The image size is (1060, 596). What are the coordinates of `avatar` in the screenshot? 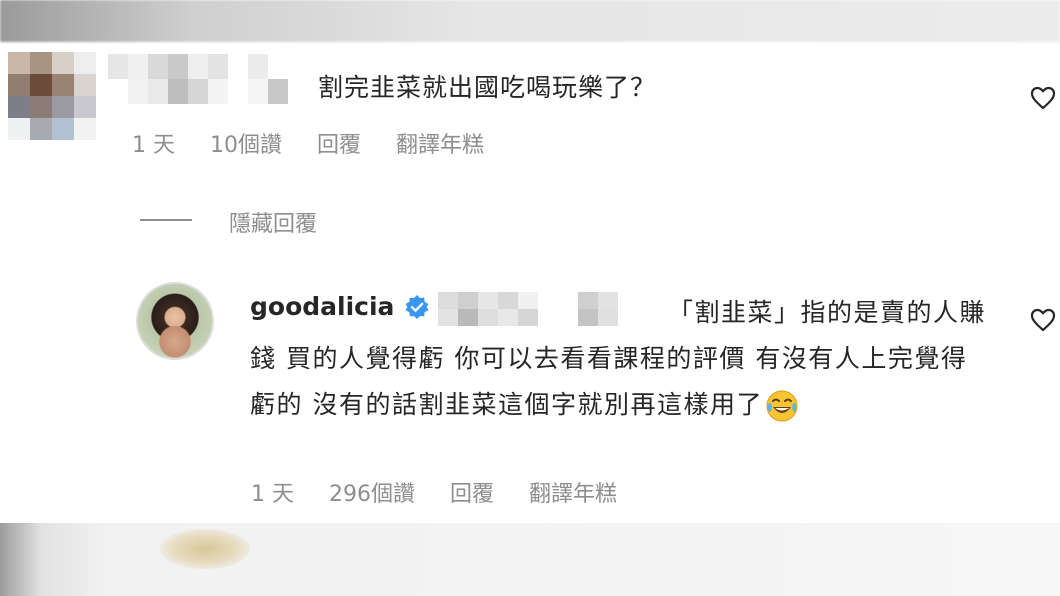 It's located at (175, 321).